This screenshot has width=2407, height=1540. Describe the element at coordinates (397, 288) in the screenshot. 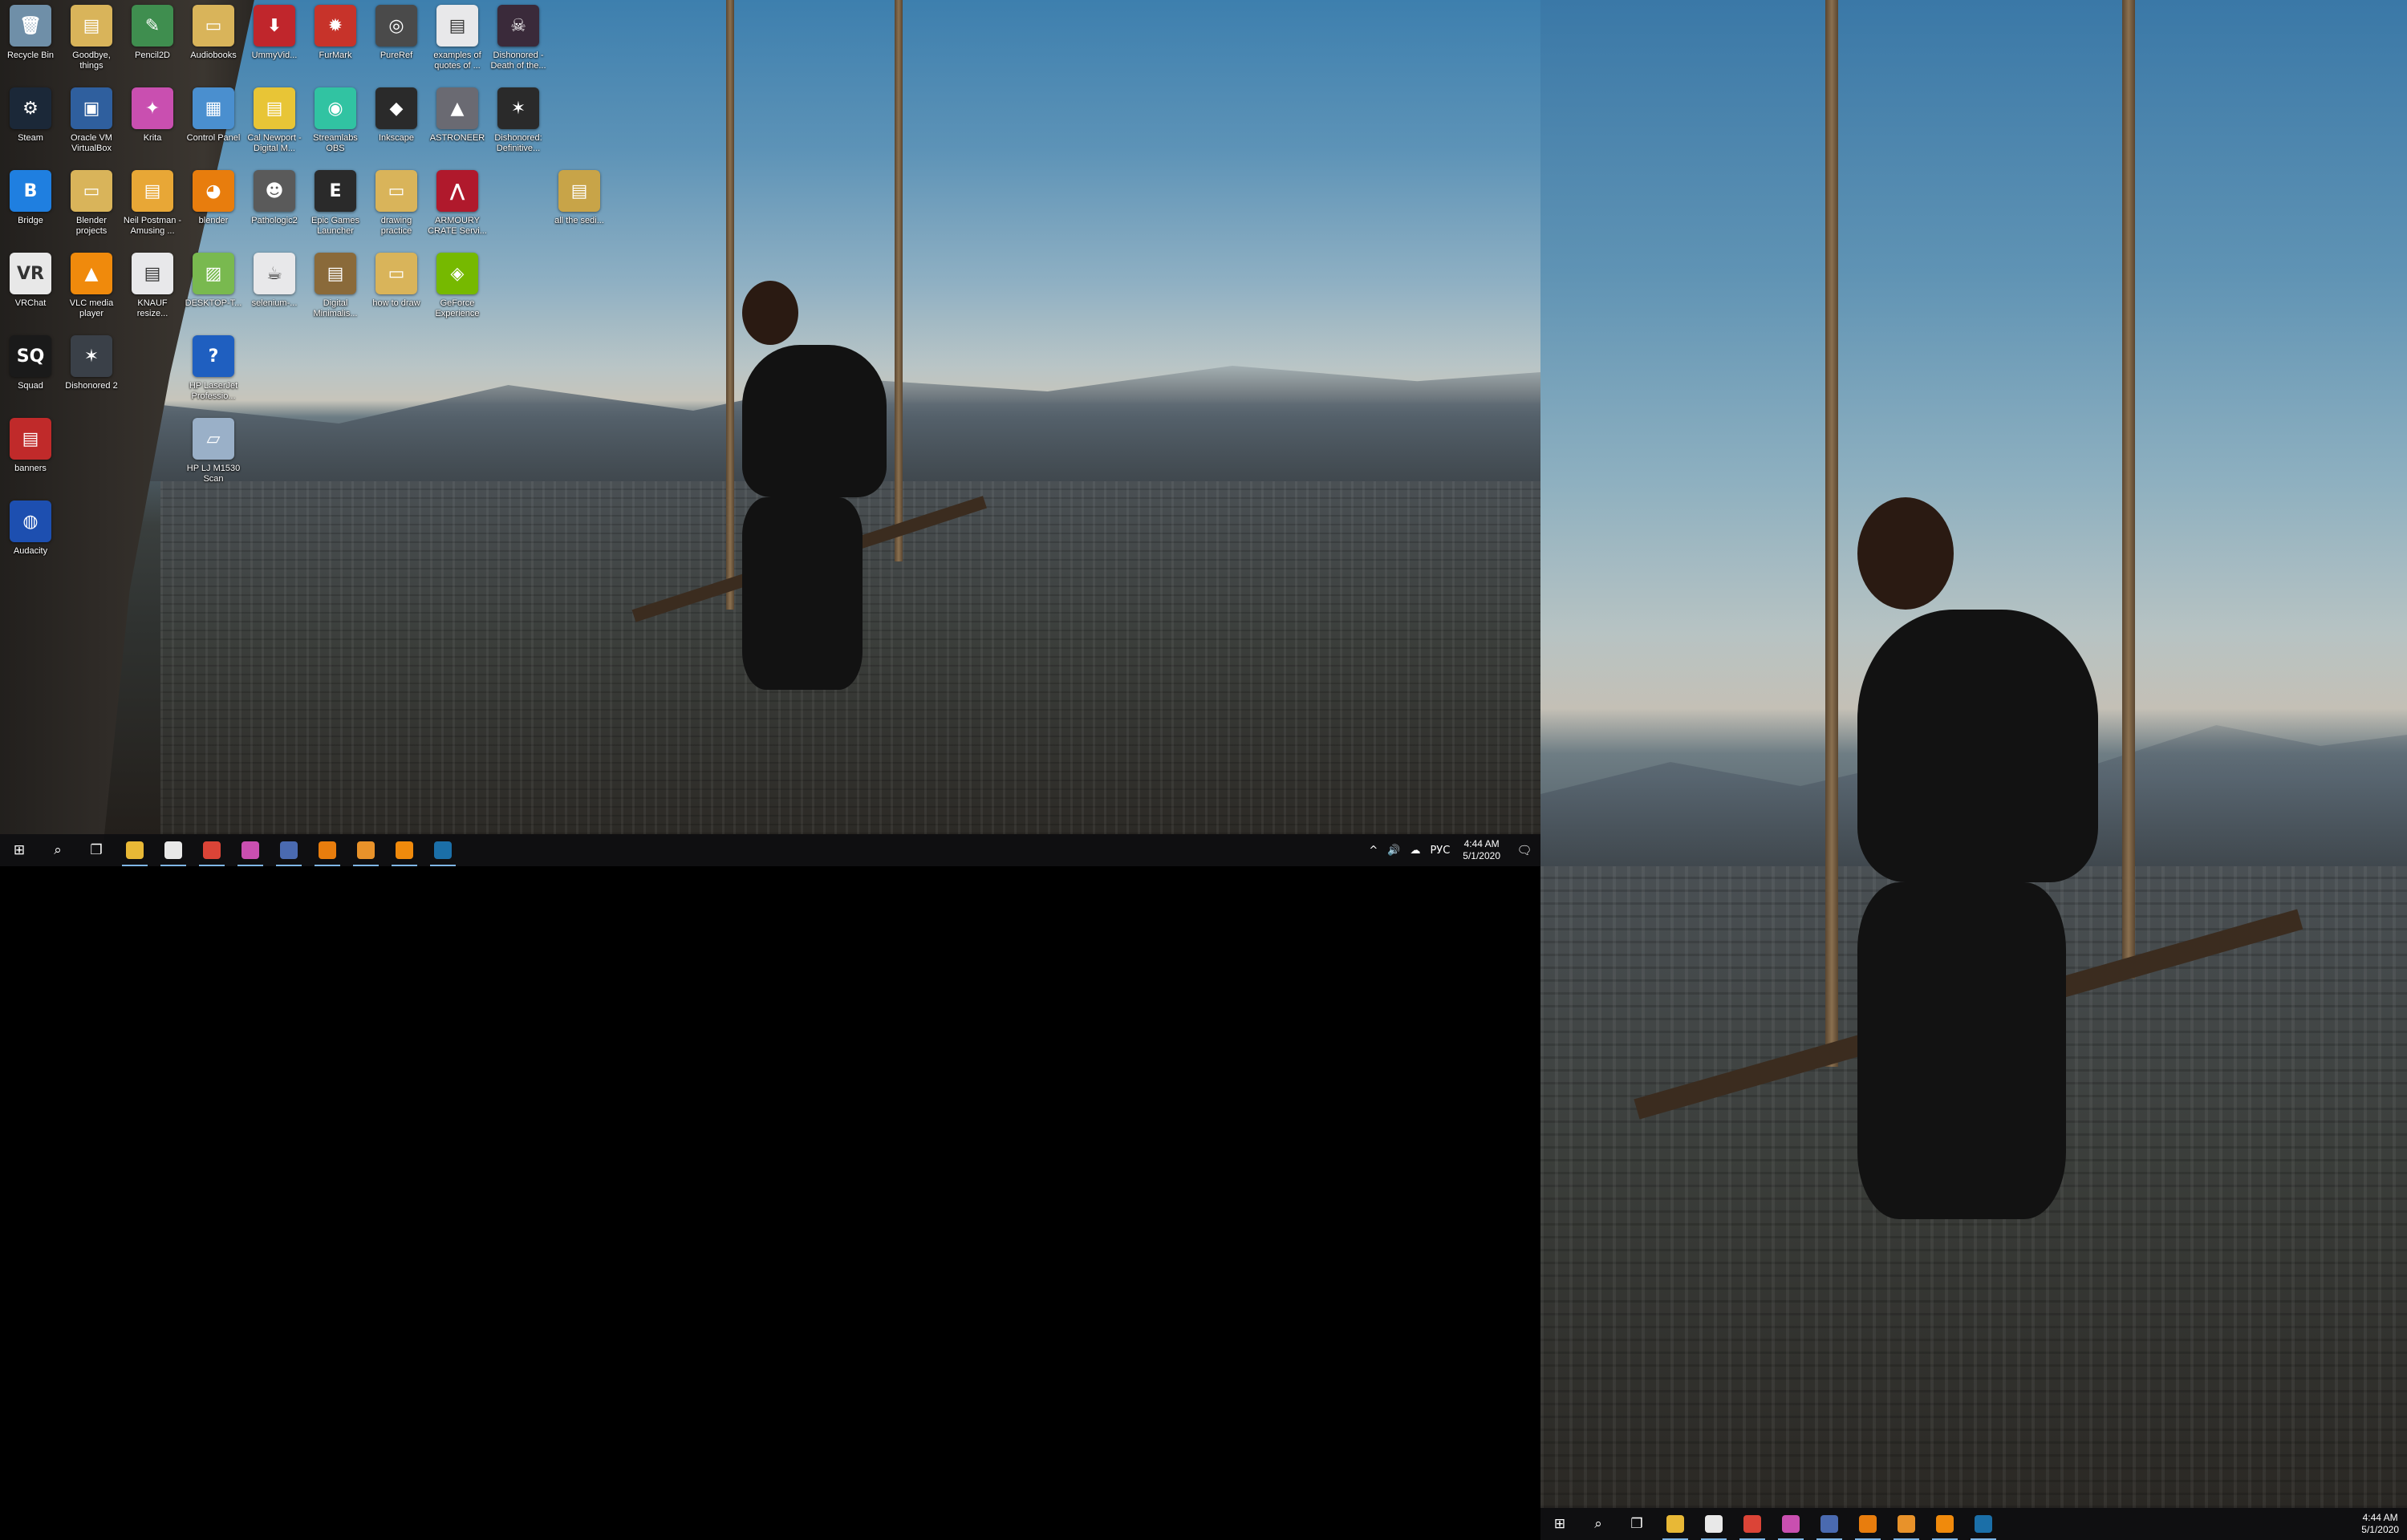

I see `desktop-icon: ▭ how to draw` at that location.